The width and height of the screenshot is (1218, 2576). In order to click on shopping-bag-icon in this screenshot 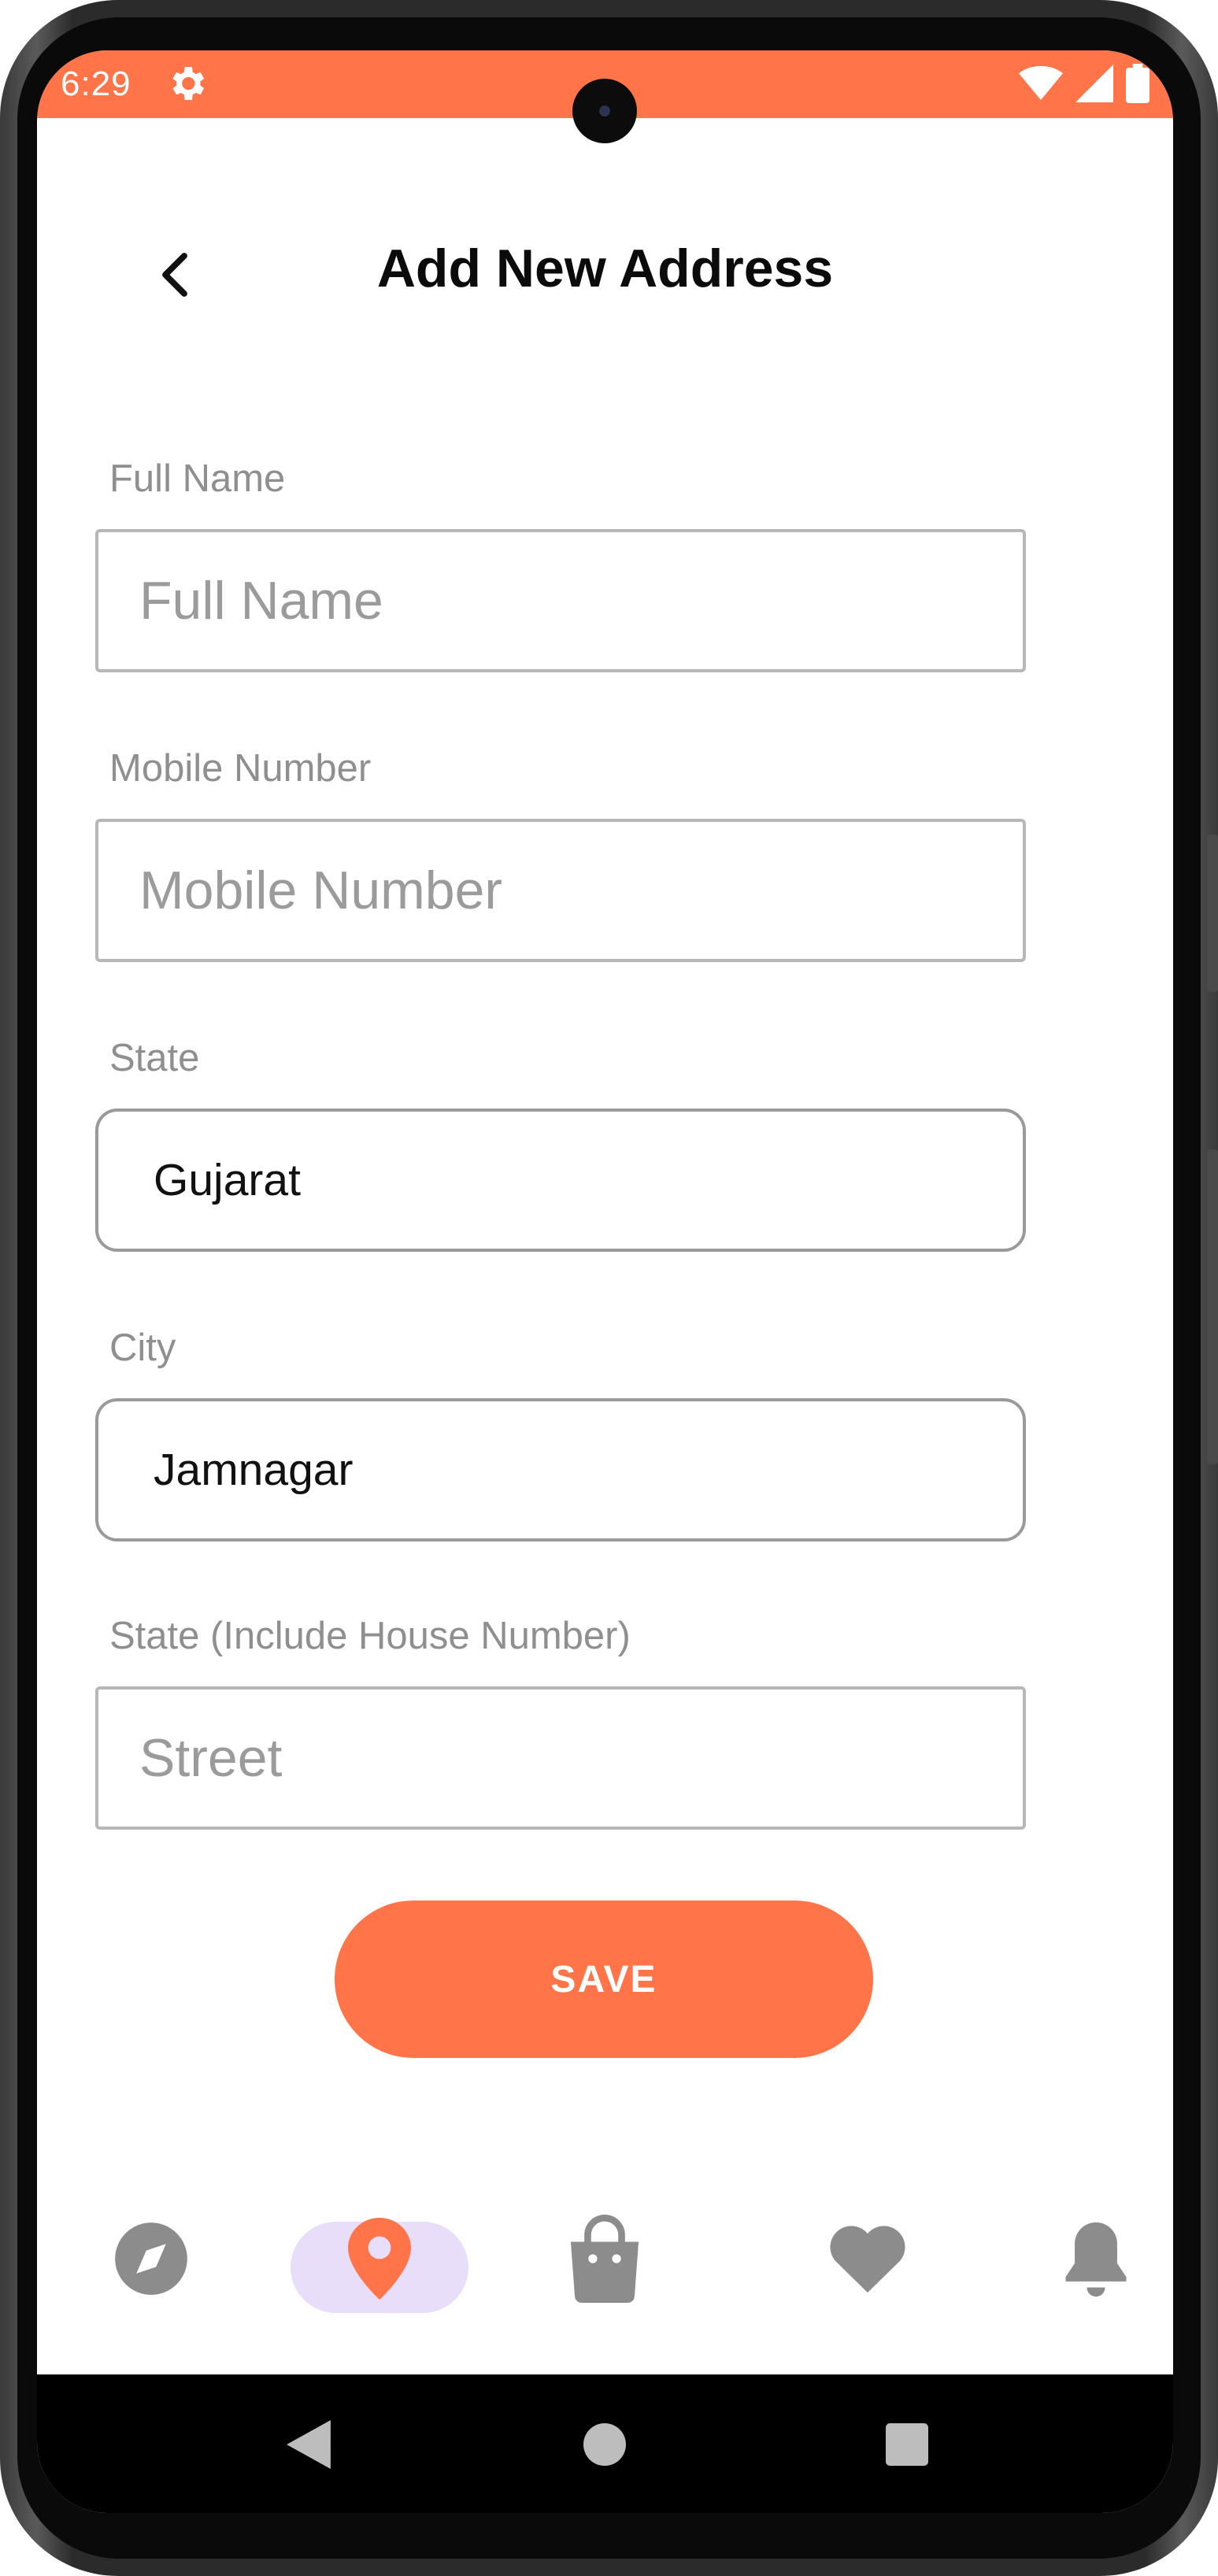, I will do `click(604, 2259)`.